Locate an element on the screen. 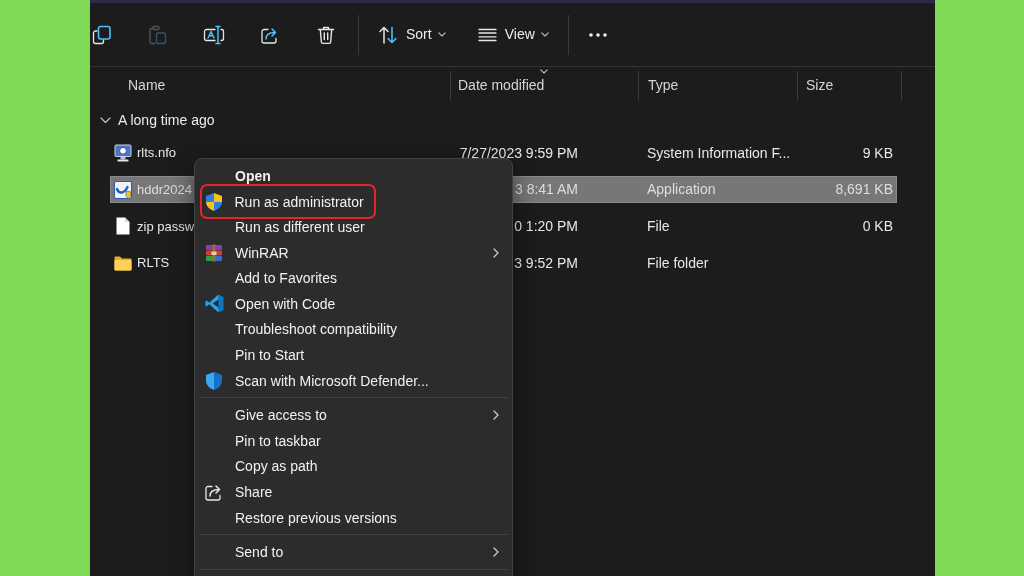 The height and width of the screenshot is (576, 1024). file-type: File is located at coordinates (658, 226).